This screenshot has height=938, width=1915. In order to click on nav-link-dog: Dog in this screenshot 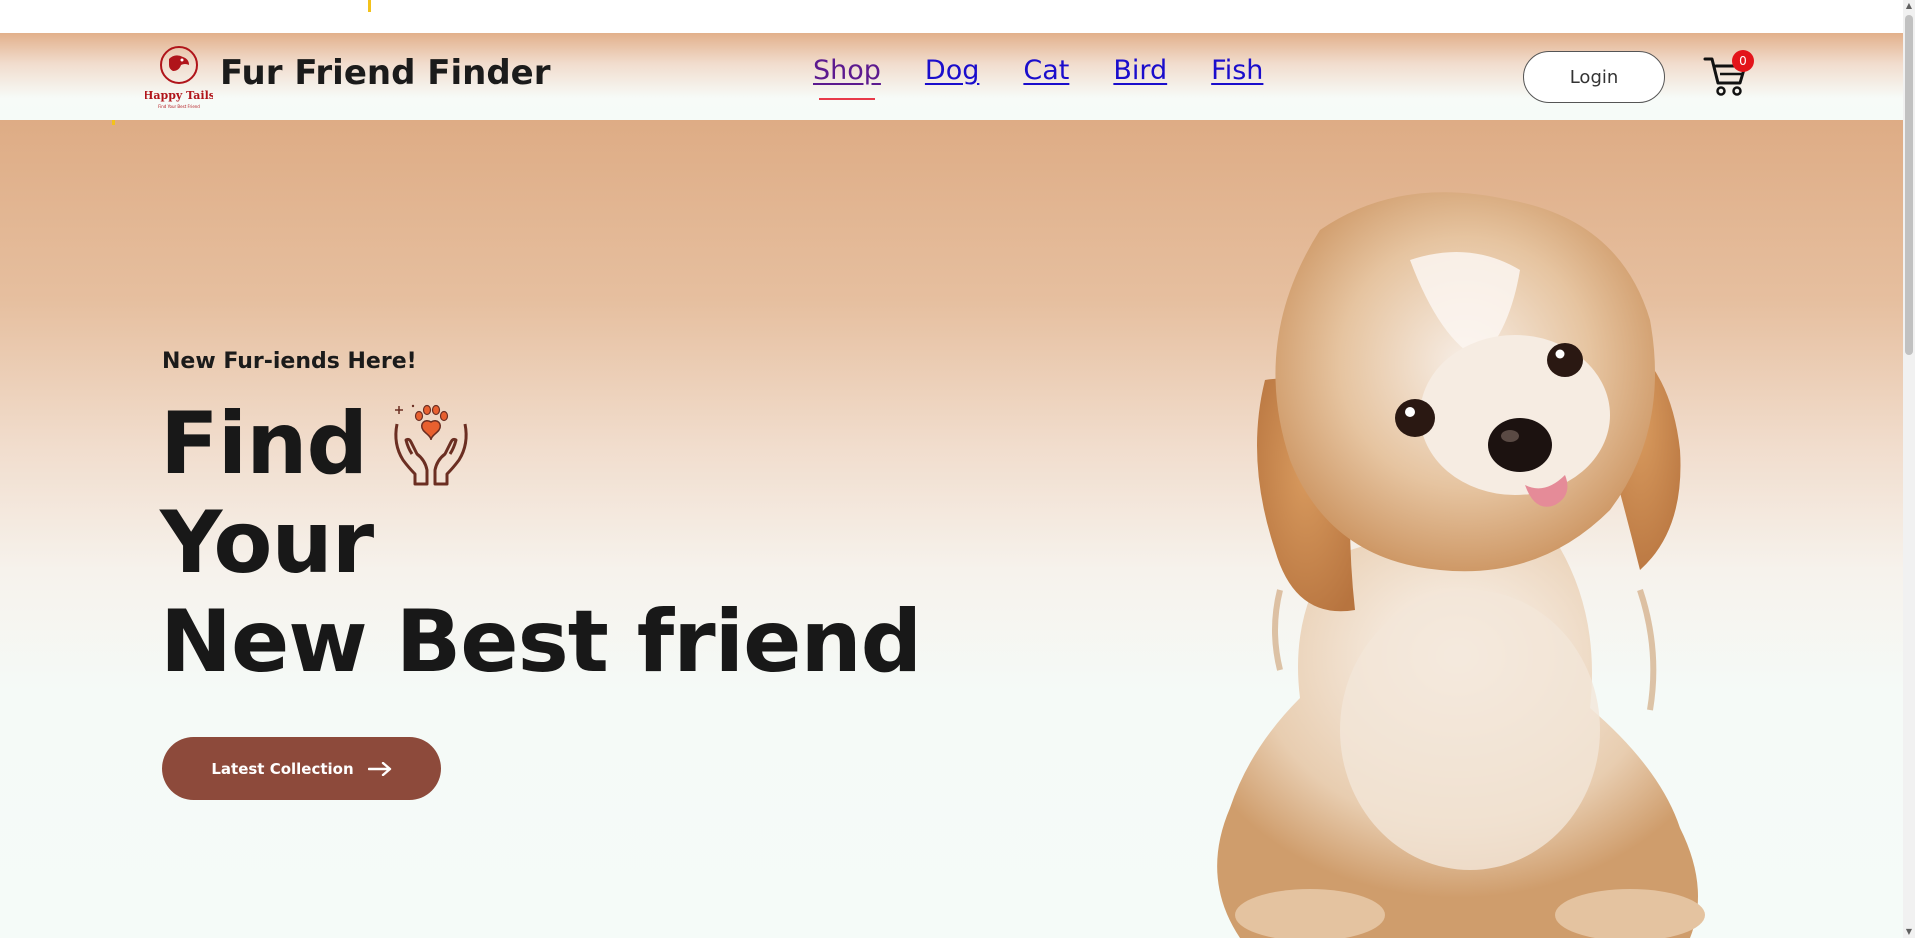, I will do `click(952, 70)`.